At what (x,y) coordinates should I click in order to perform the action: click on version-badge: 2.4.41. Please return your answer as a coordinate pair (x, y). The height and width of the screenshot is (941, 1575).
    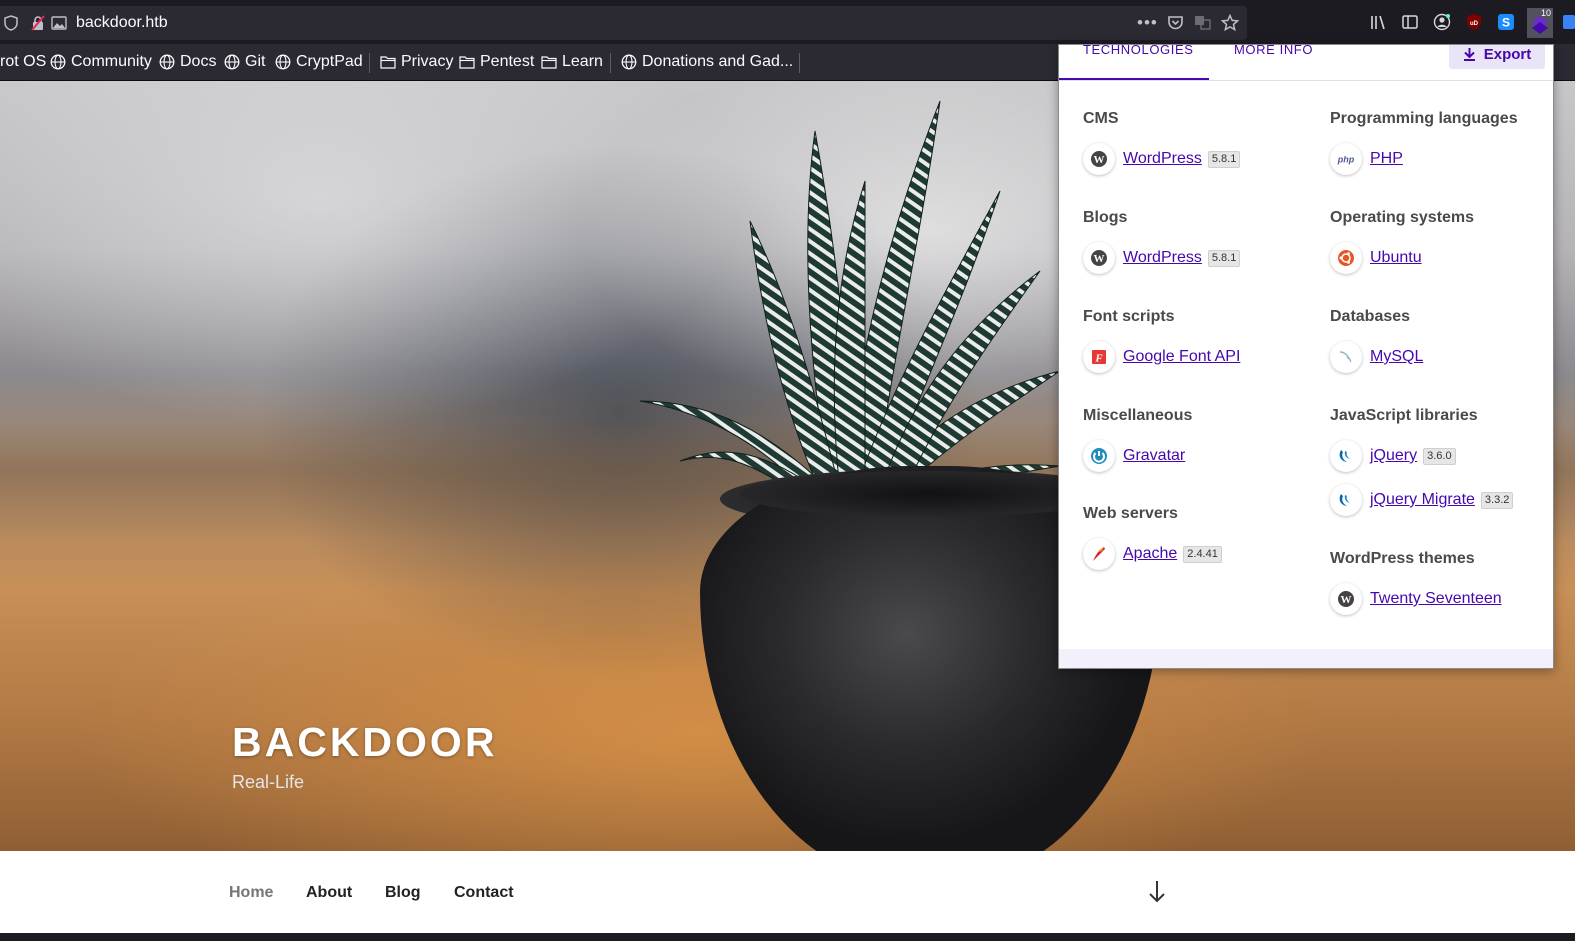
    Looking at the image, I should click on (1202, 554).